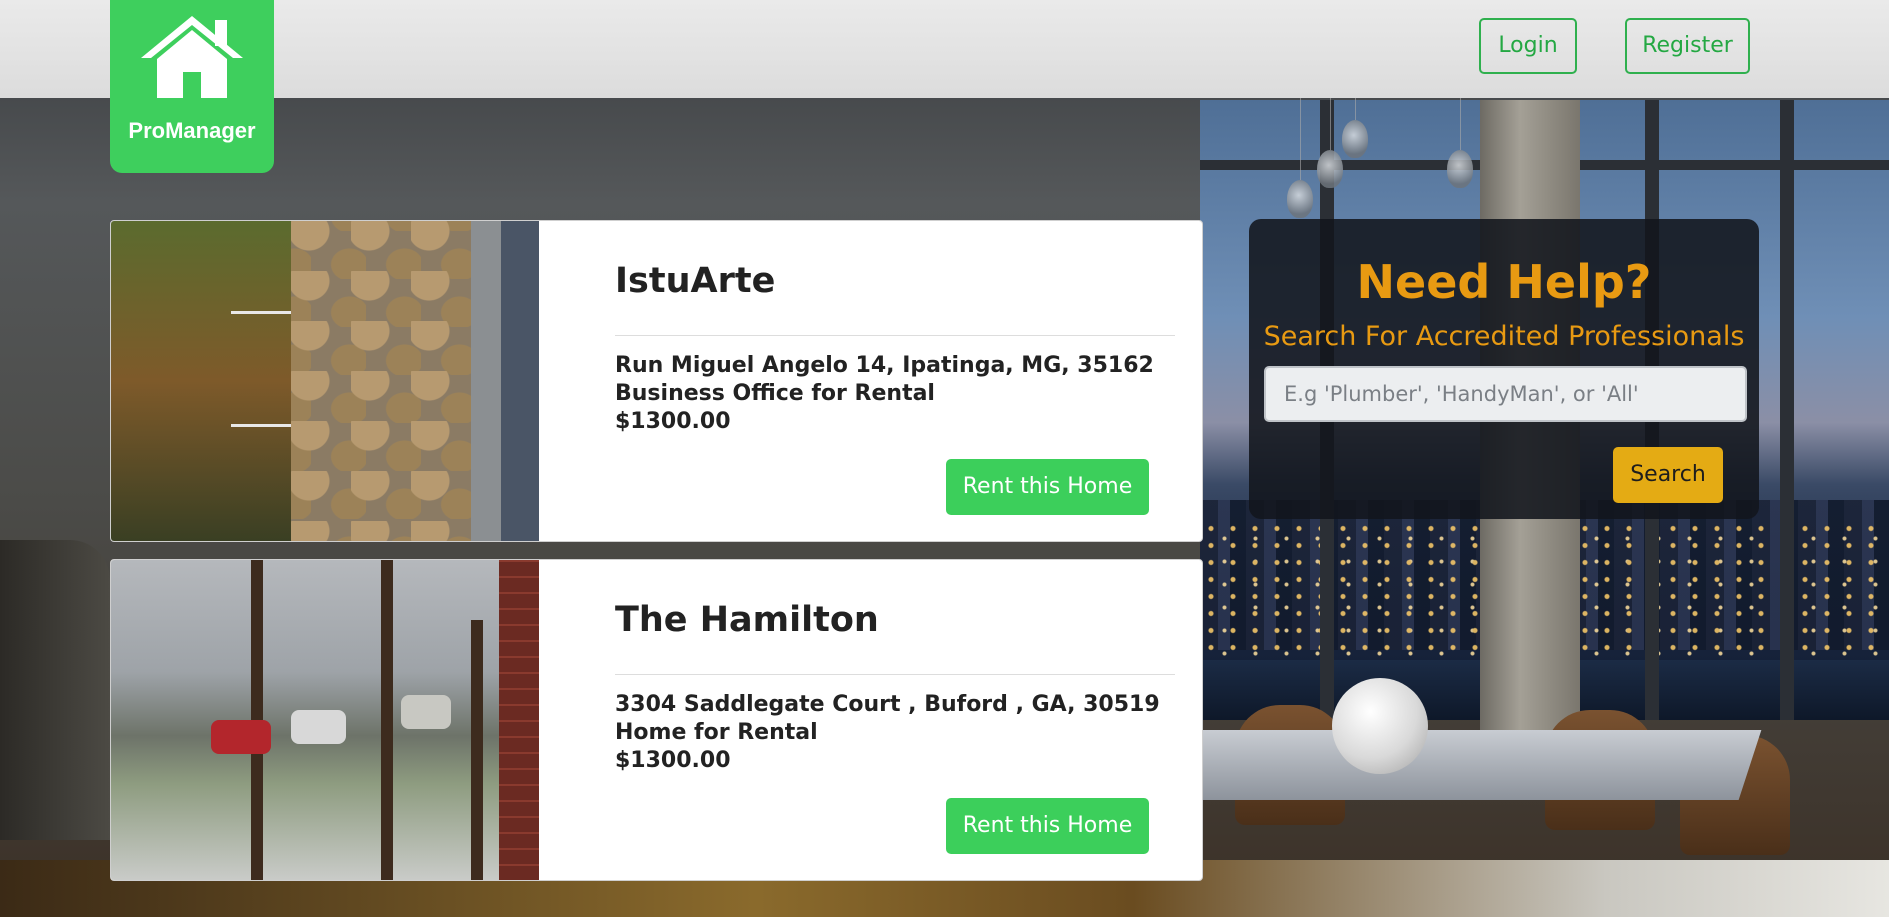  What do you see at coordinates (695, 281) in the screenshot?
I see `listing-title: IstuArte` at bounding box center [695, 281].